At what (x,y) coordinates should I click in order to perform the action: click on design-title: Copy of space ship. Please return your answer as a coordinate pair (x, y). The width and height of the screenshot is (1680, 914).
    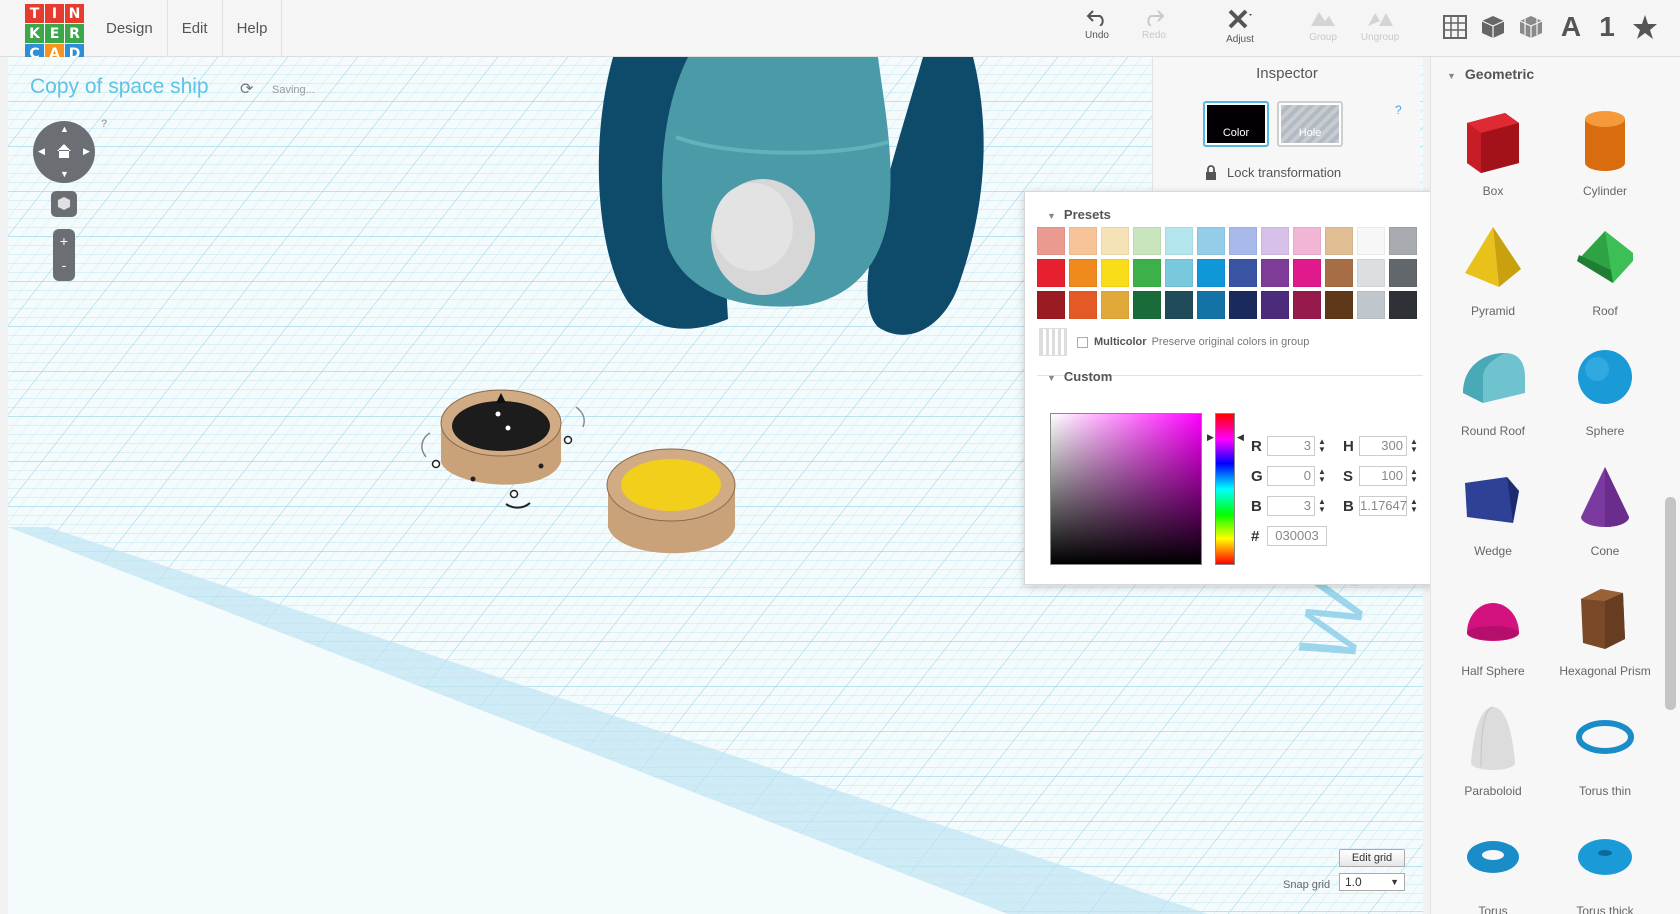
    Looking at the image, I should click on (119, 87).